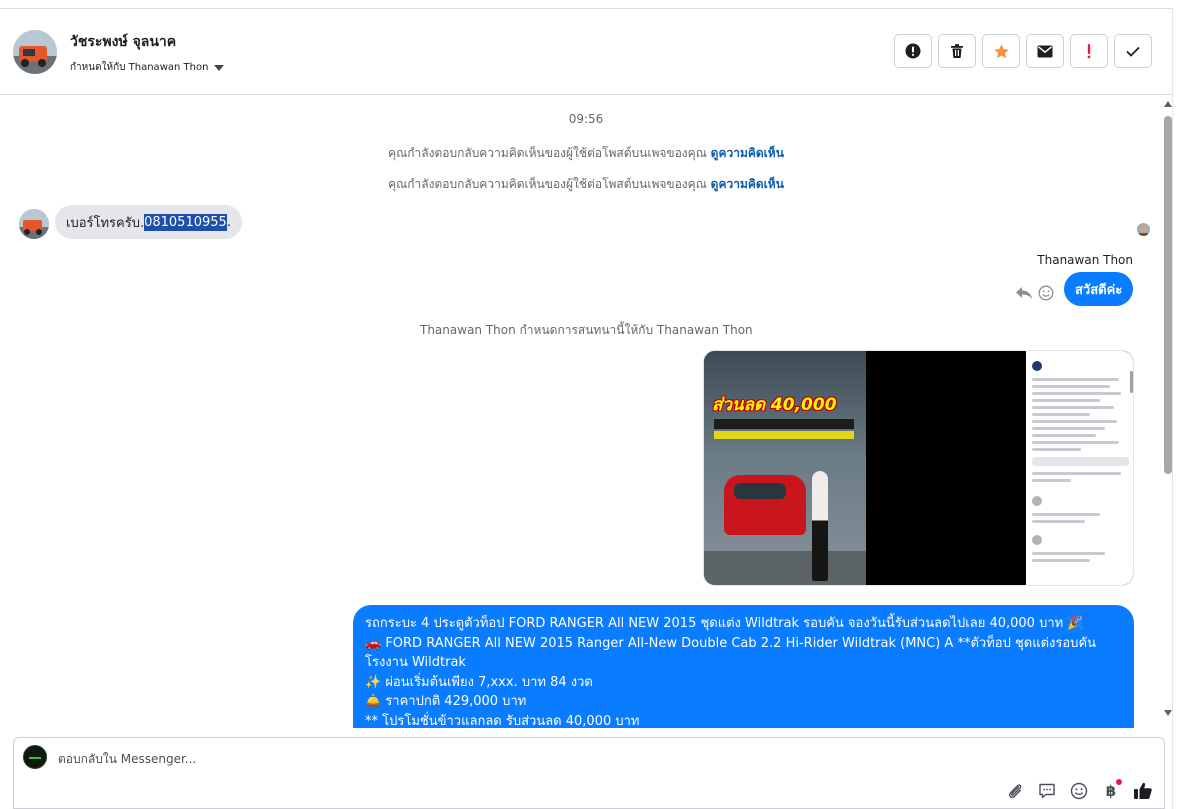  What do you see at coordinates (785, 568) in the screenshot?
I see `post-photo-floor` at bounding box center [785, 568].